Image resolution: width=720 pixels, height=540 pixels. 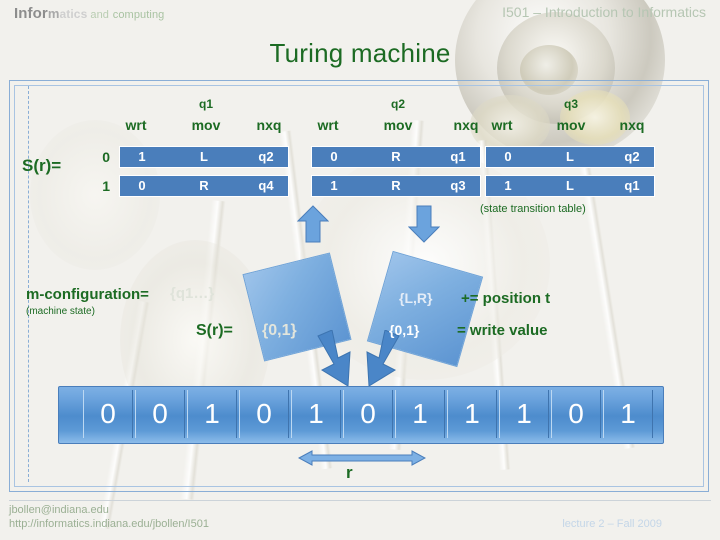 What do you see at coordinates (502, 330) in the screenshot?
I see `write-set-desc: = write value` at bounding box center [502, 330].